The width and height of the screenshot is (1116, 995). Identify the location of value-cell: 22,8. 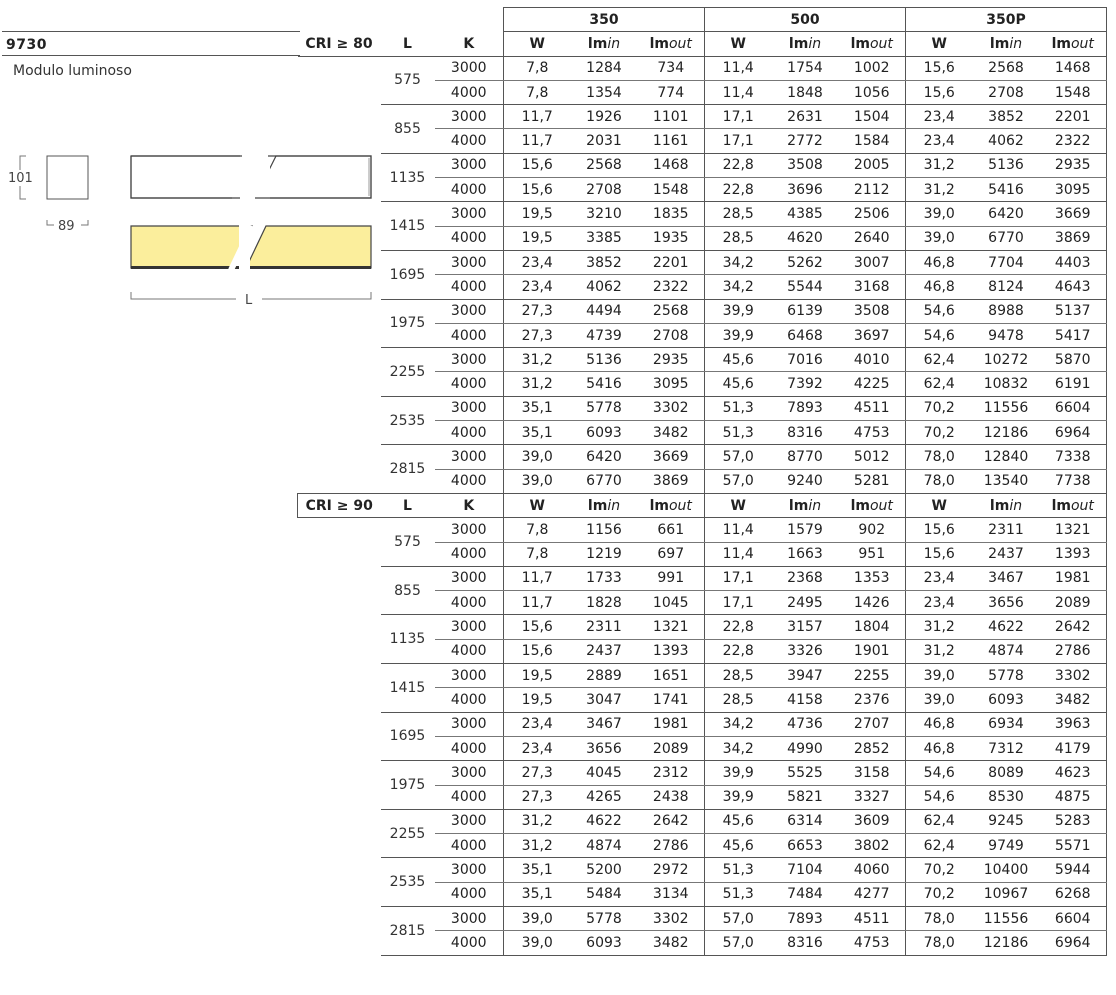
(738, 190).